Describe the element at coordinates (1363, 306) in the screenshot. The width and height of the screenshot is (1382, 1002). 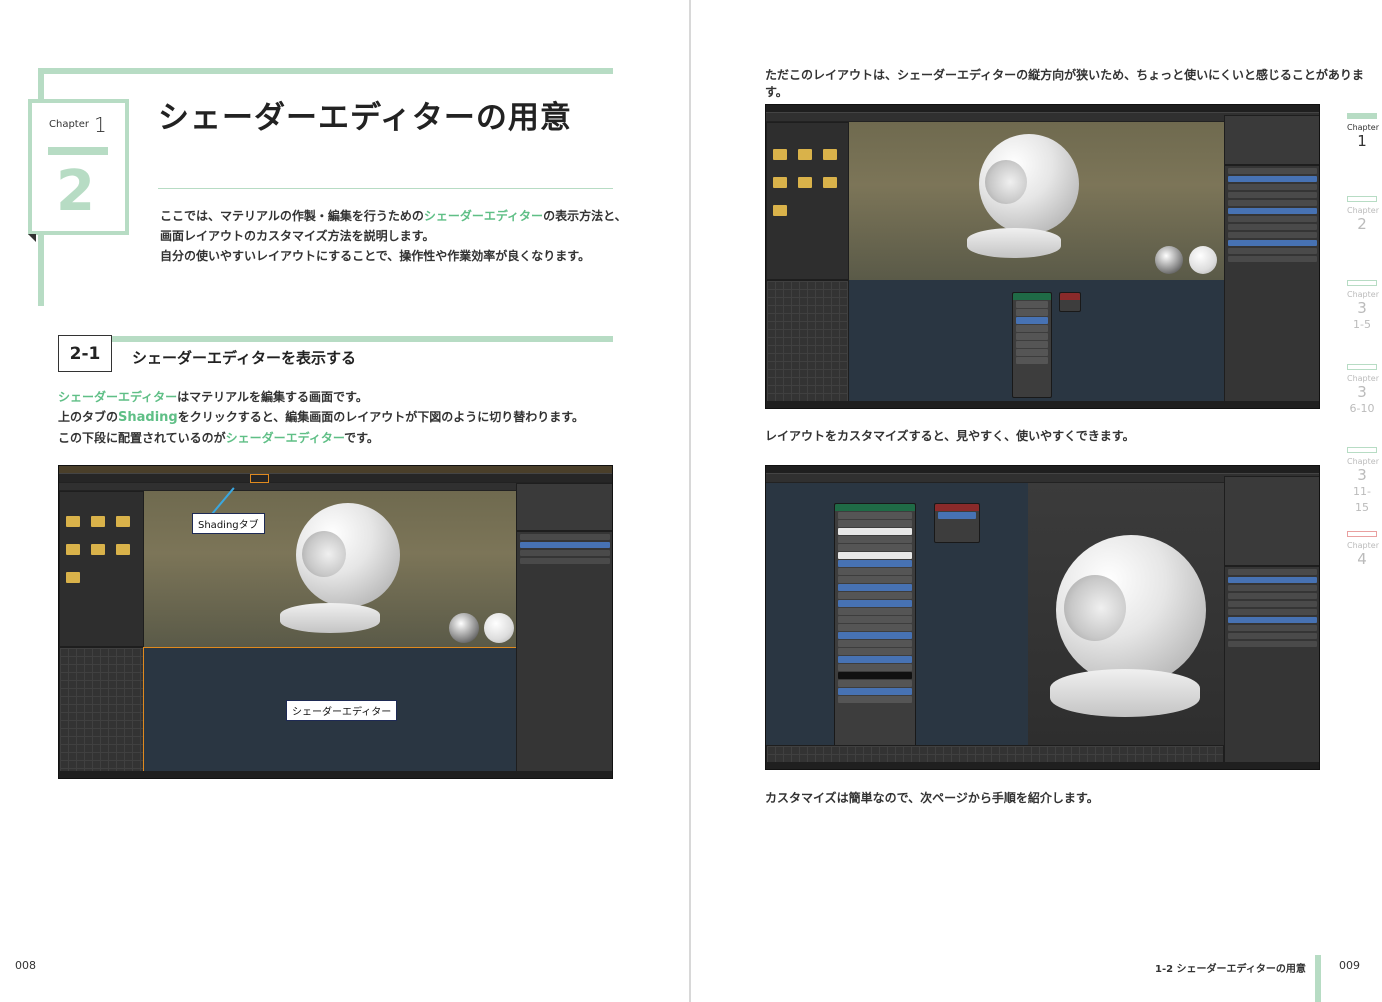
I see `side-index-item: Chapter 3 1-5` at that location.